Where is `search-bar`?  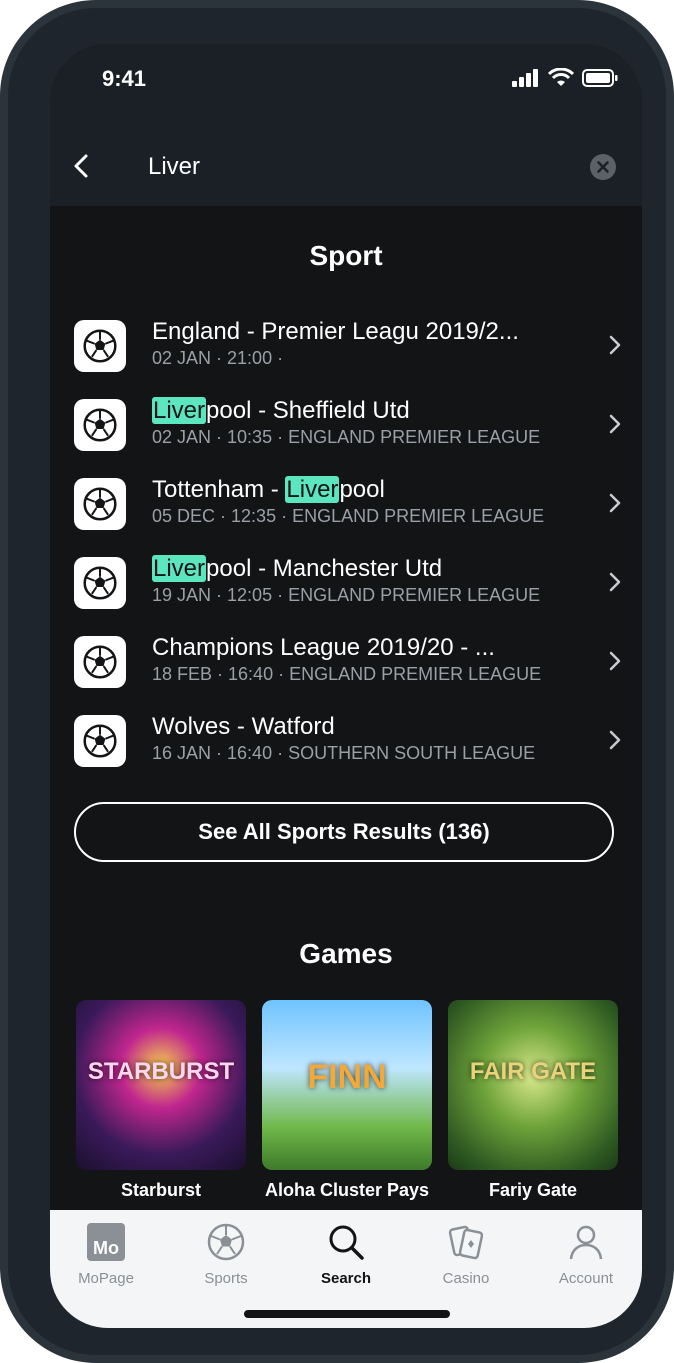 search-bar is located at coordinates (346, 166).